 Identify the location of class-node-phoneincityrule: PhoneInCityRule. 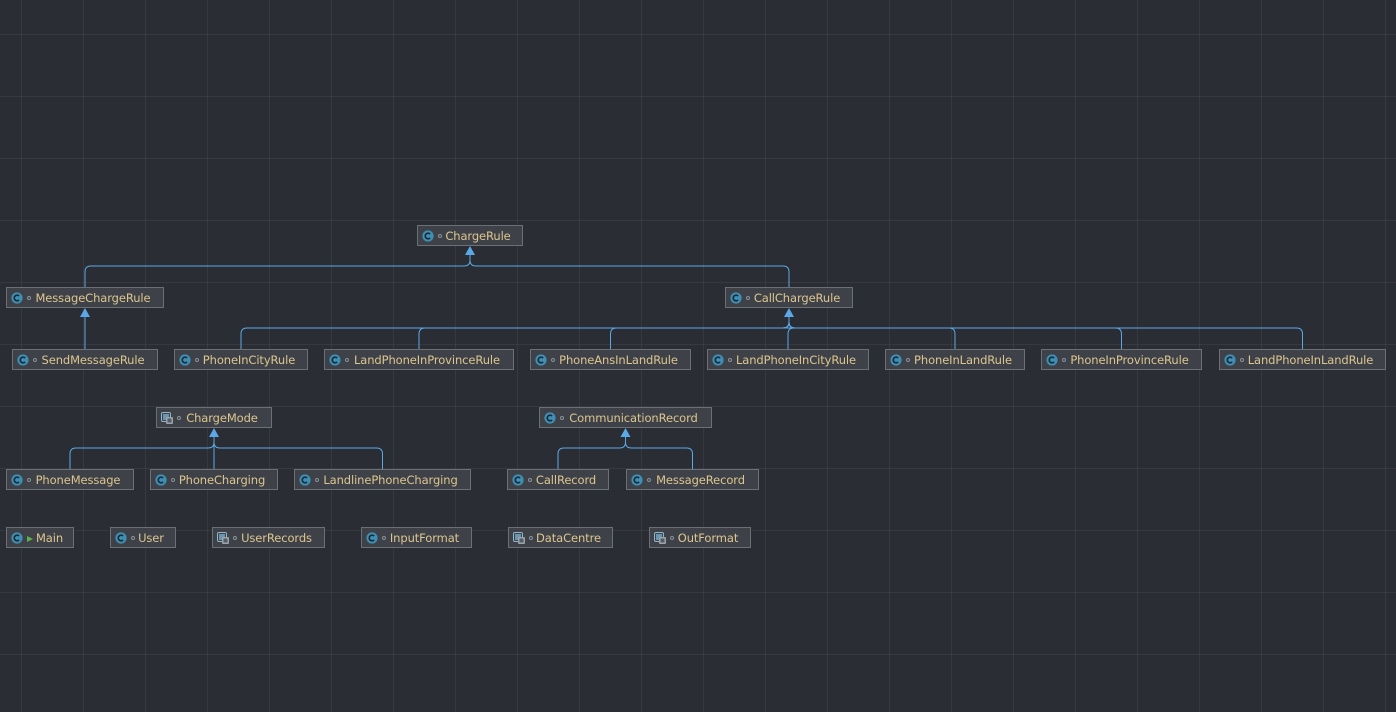
(241, 359).